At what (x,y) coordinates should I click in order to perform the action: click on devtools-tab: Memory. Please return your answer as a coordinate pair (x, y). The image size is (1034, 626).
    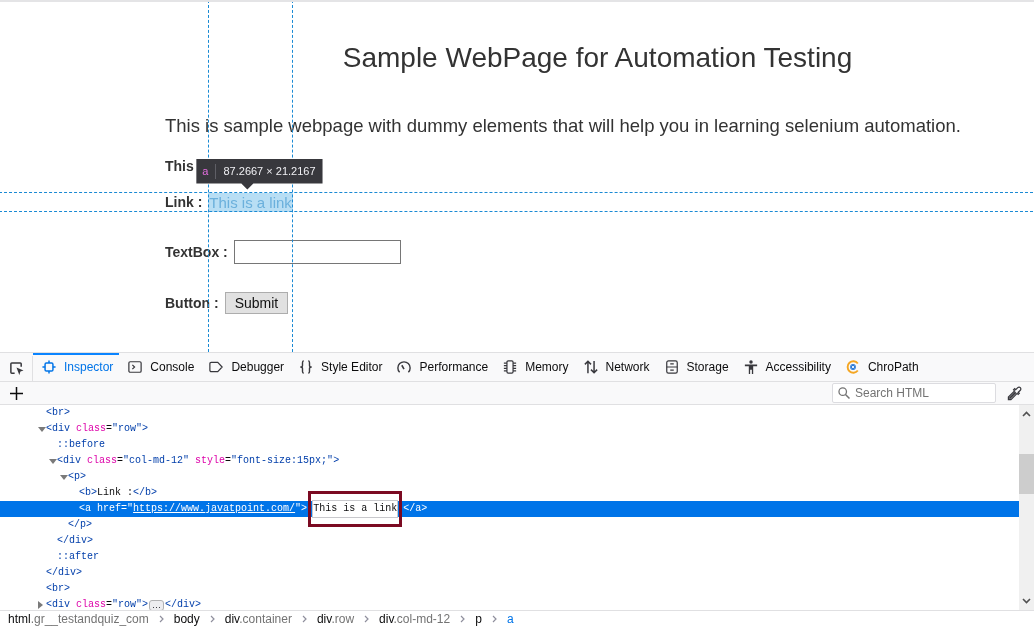
    Looking at the image, I should click on (534, 367).